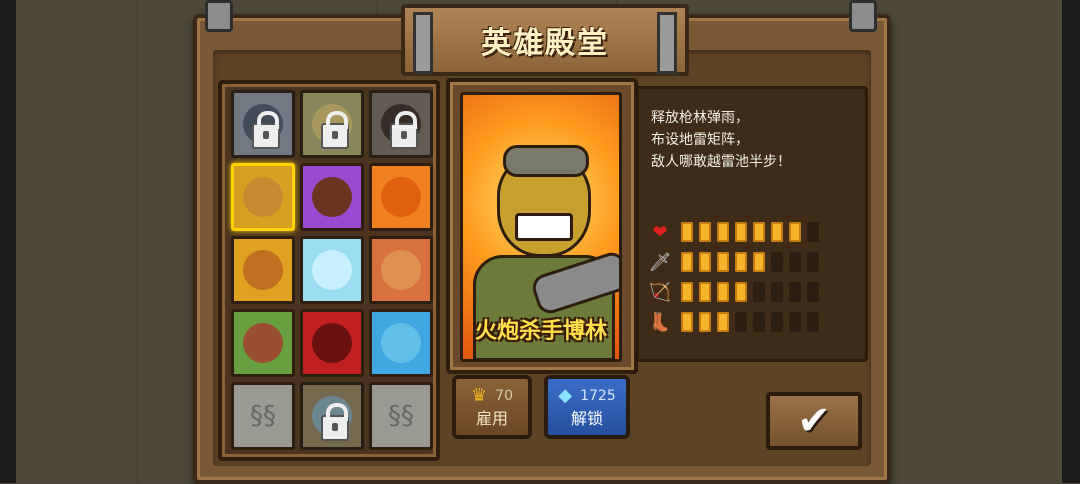  Describe the element at coordinates (660, 292) in the screenshot. I see `bow-icon: 🏹` at that location.